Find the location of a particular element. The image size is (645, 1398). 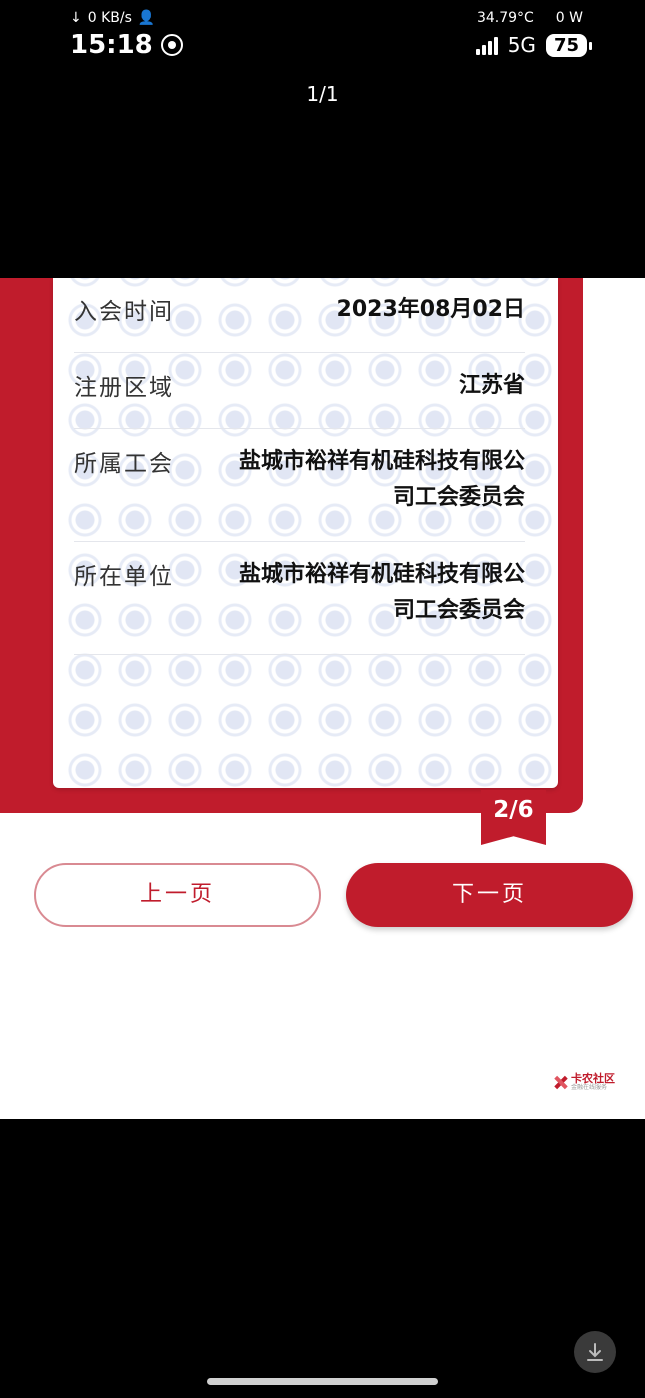

prev-page-button: 上一页 is located at coordinates (177, 895).